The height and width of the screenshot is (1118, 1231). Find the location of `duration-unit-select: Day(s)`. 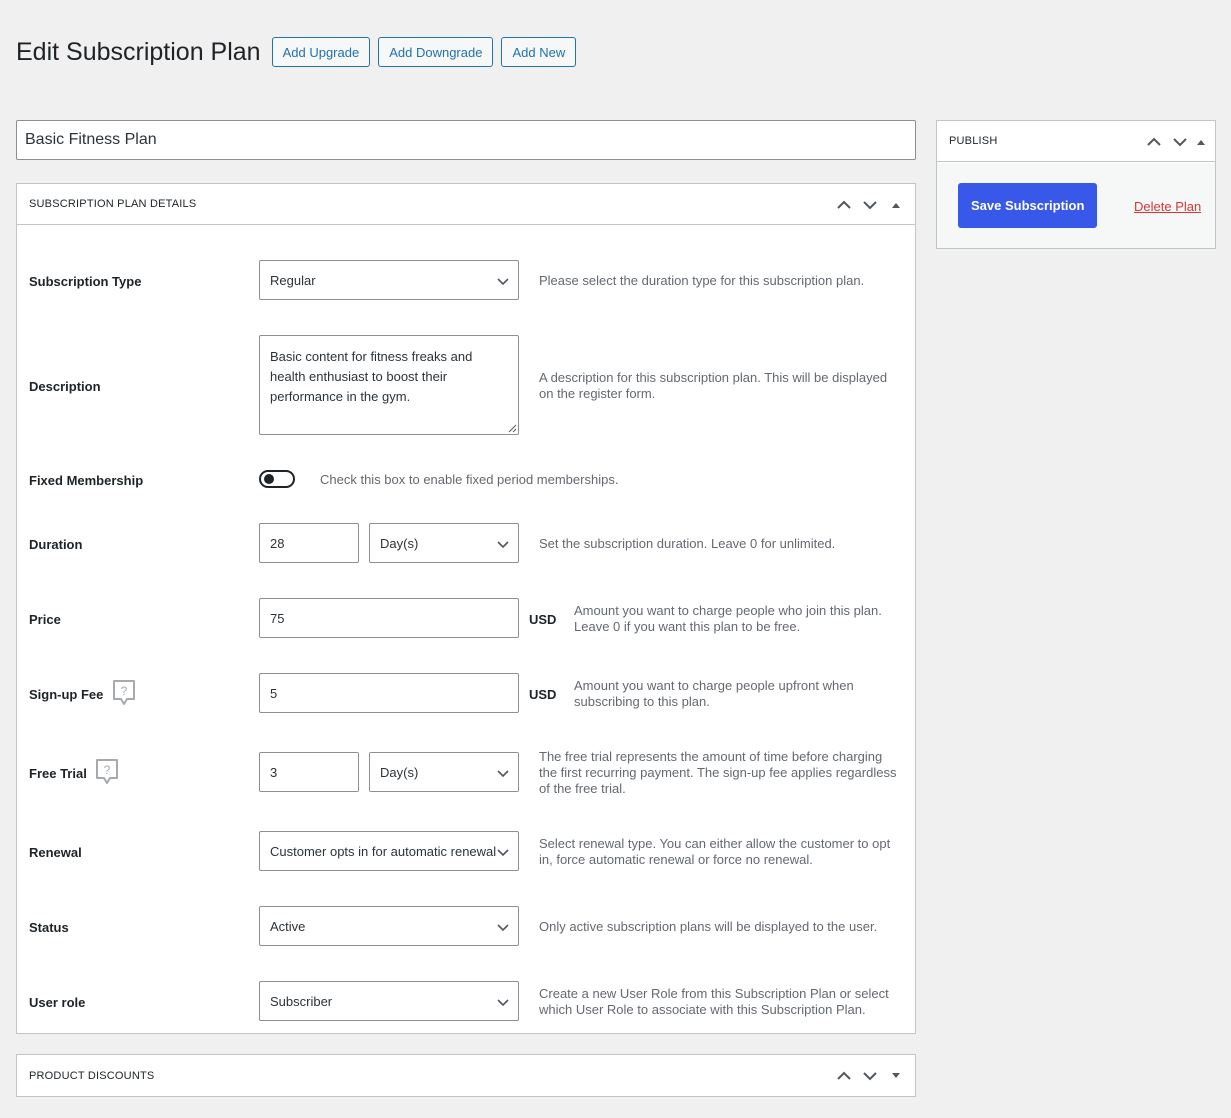

duration-unit-select: Day(s) is located at coordinates (444, 543).